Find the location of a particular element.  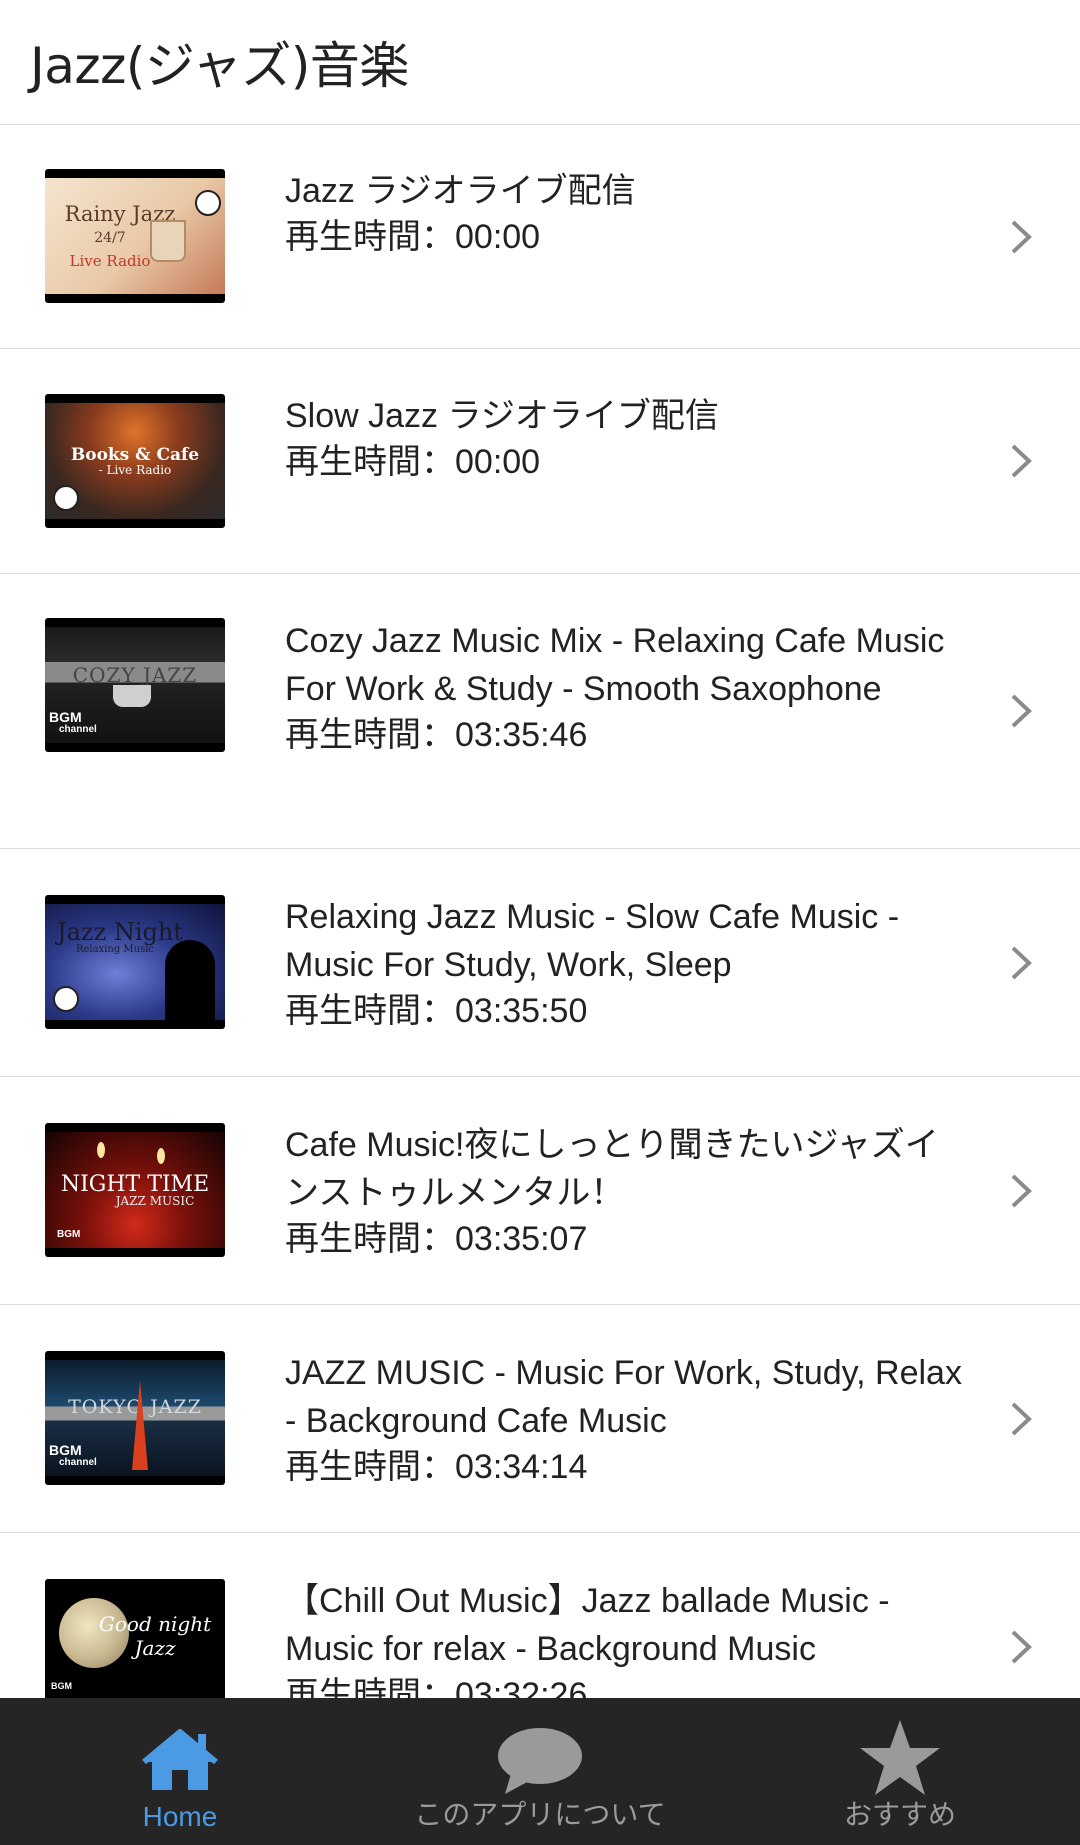

thumbnail-text: JAZZ MUSIC is located at coordinates (155, 1201).